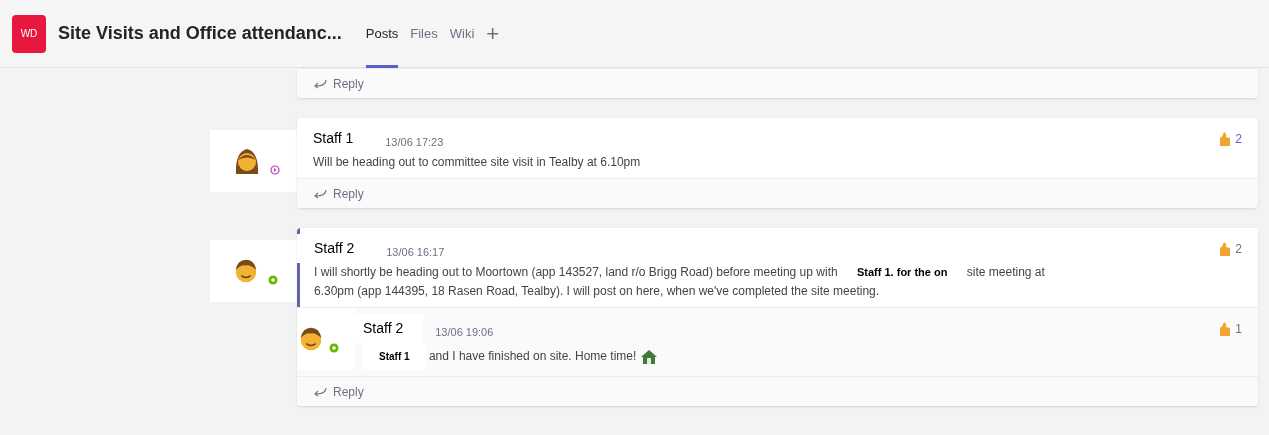  What do you see at coordinates (1005, 272) in the screenshot?
I see `message-text: site meeting at` at bounding box center [1005, 272].